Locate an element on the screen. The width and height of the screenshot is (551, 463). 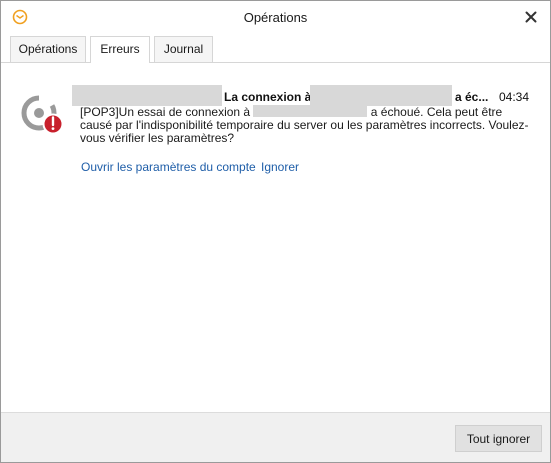
title-bar: Opérations is located at coordinates (275, 17).